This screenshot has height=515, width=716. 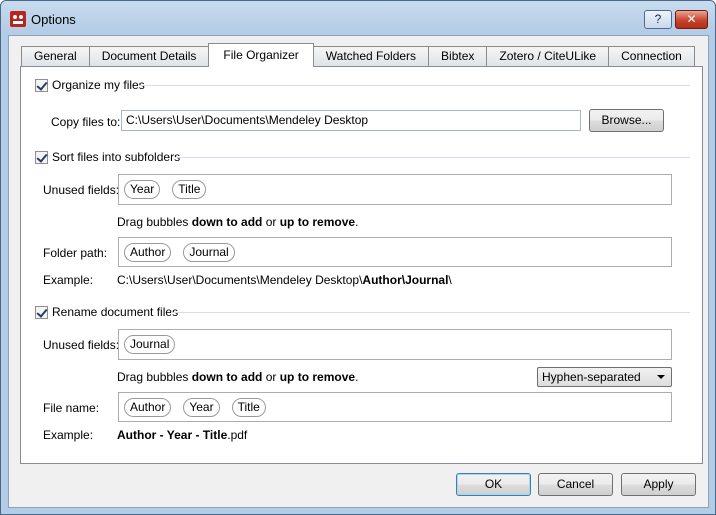 I want to click on tab-connection: Connection, so click(x=651, y=56).